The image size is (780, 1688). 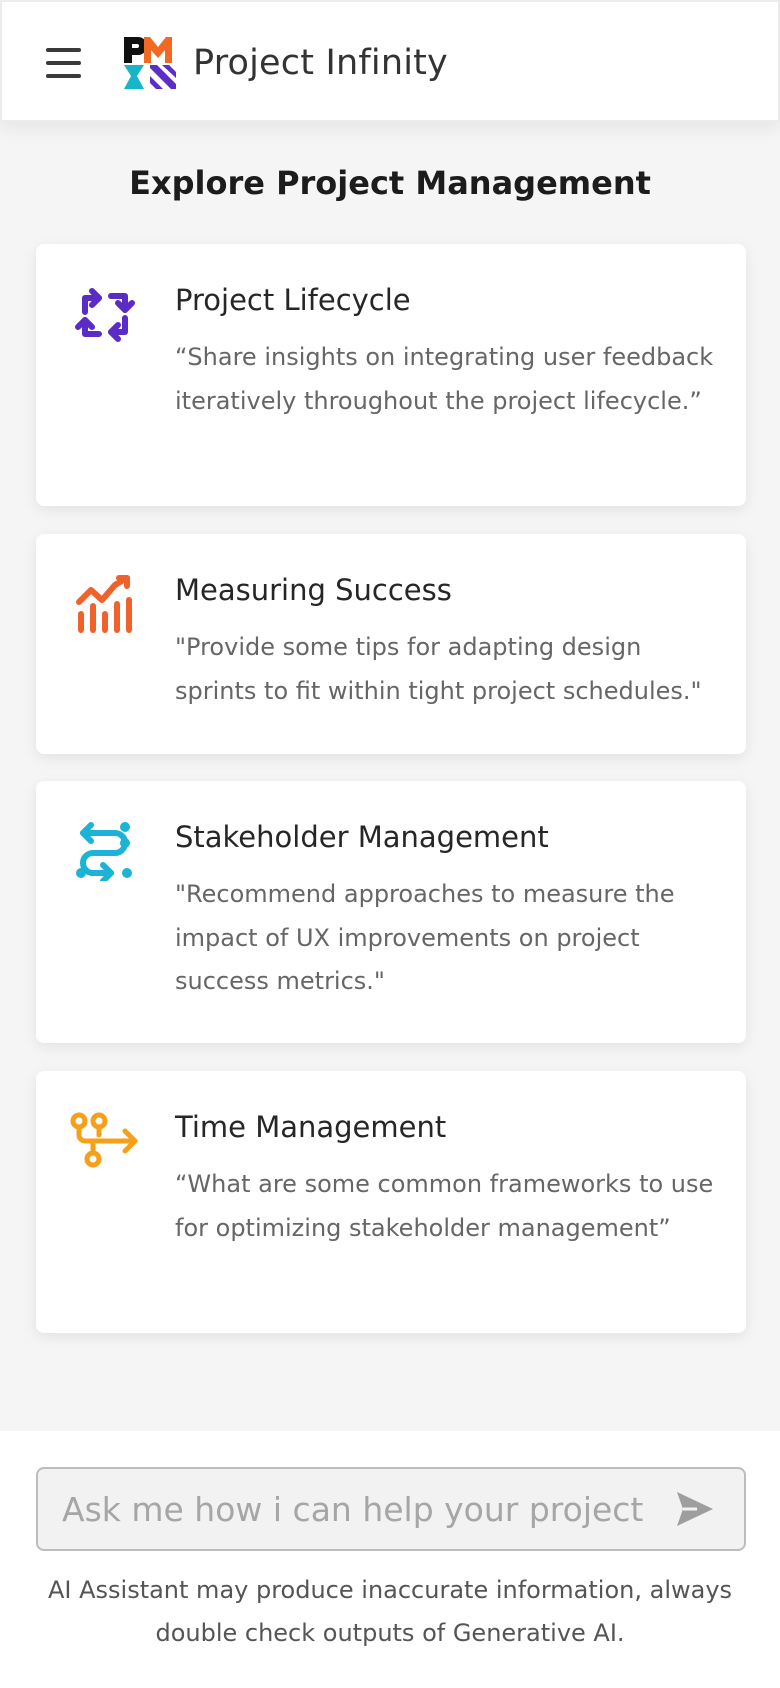 What do you see at coordinates (311, 1127) in the screenshot?
I see `card-title: Time Management` at bounding box center [311, 1127].